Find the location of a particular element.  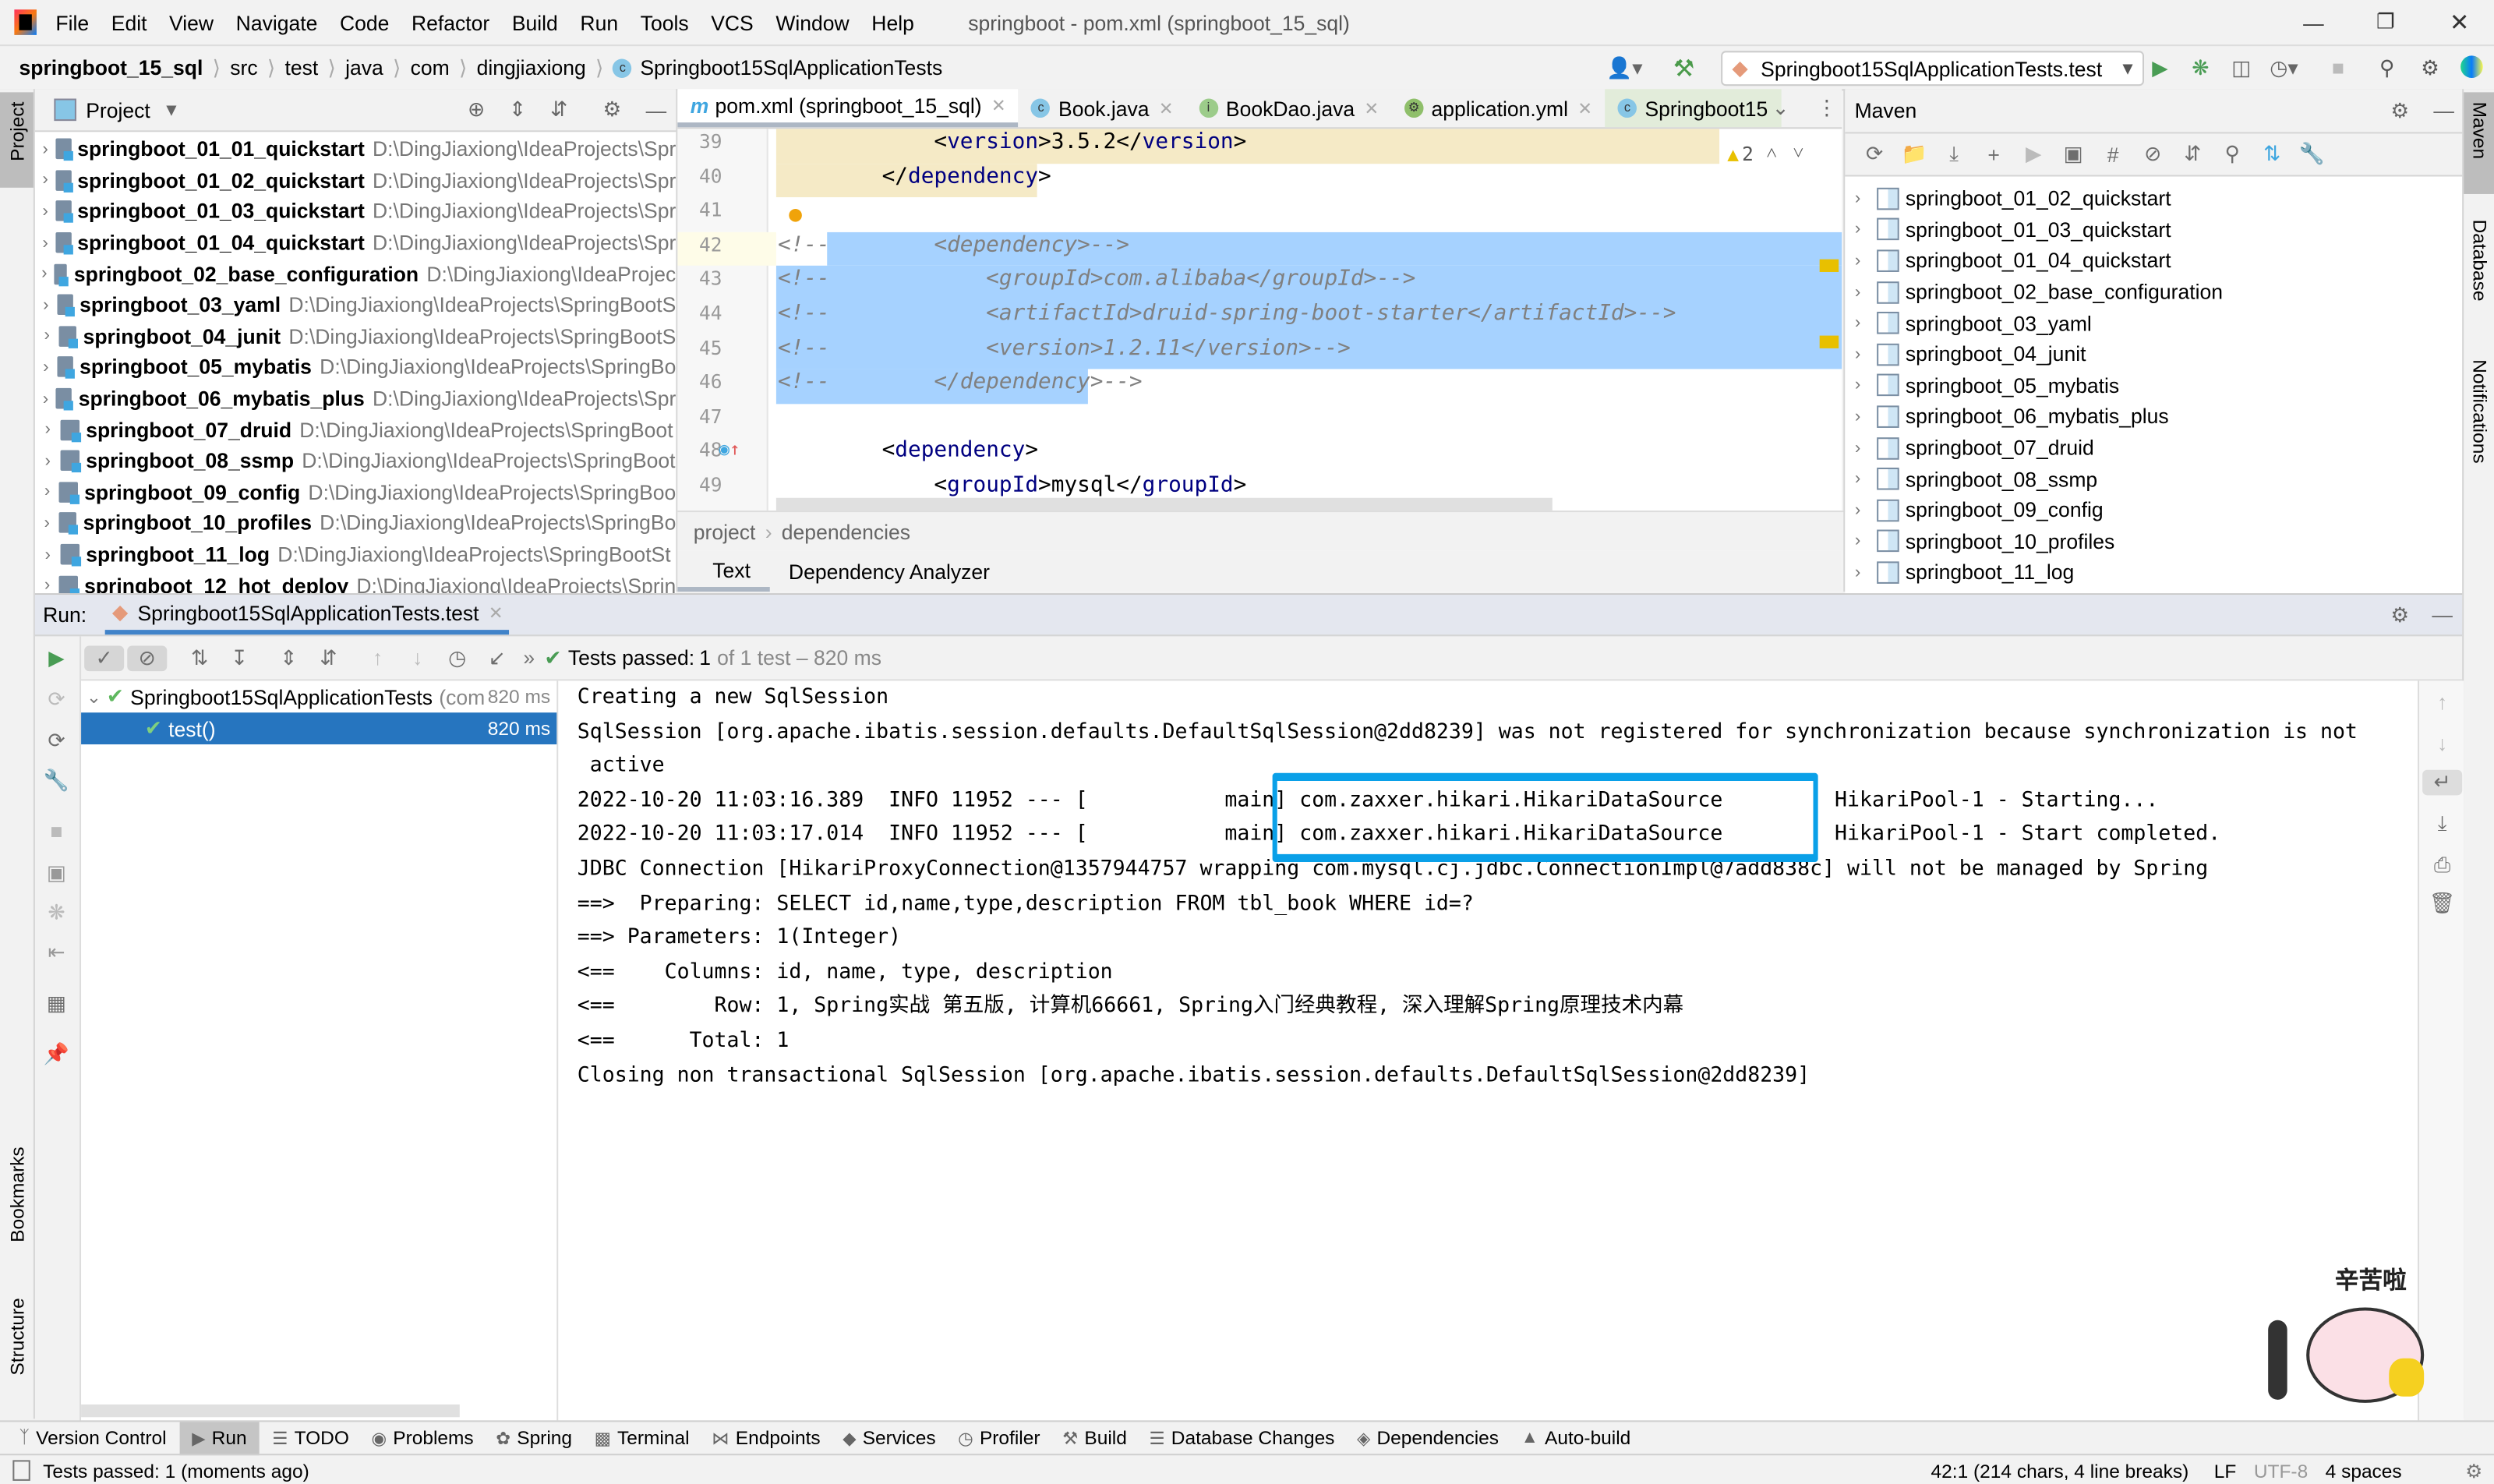

editor-tab: ⚙ application.yml ✕ is located at coordinates (1499, 108).